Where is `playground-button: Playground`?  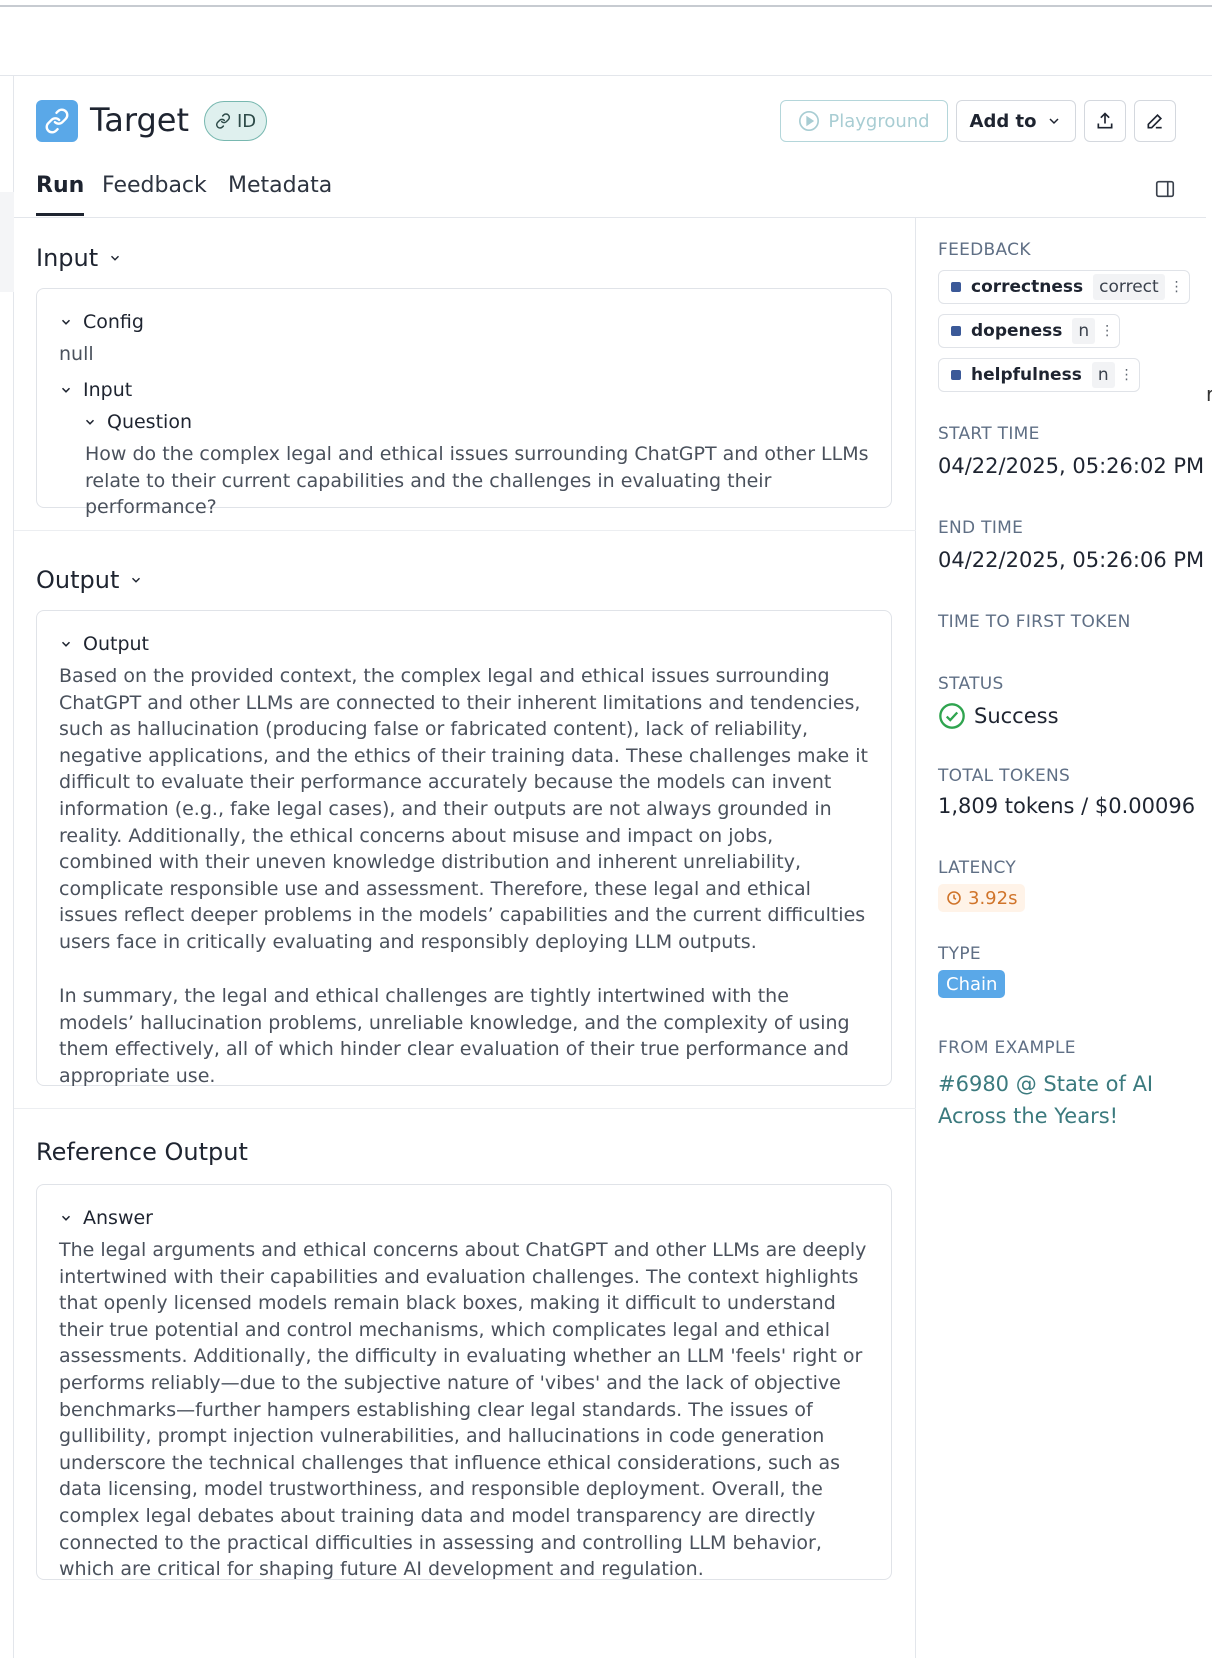 playground-button: Playground is located at coordinates (864, 121).